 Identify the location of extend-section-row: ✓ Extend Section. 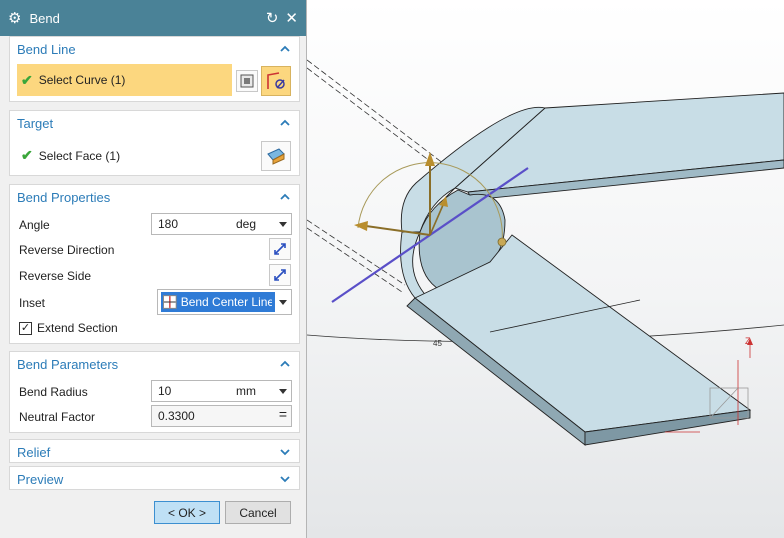
(68, 328).